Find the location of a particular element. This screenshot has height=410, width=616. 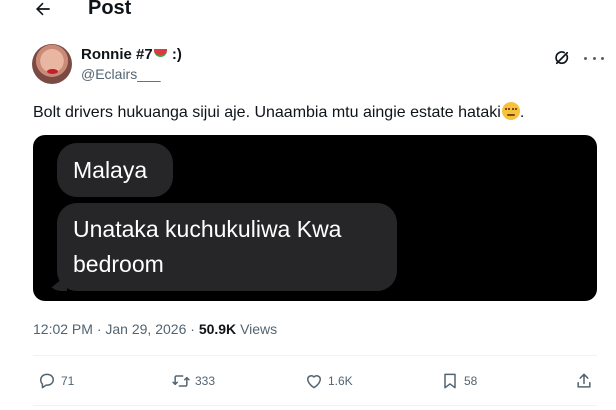

back-arrow-icon is located at coordinates (43, 9).